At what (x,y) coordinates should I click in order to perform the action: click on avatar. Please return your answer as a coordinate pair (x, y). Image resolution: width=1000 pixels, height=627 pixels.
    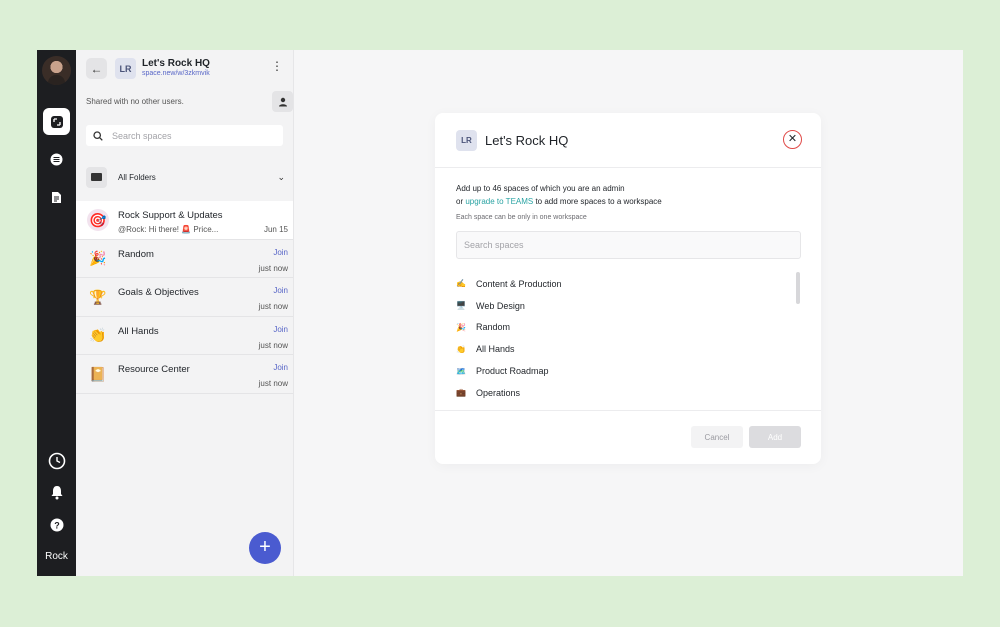
    Looking at the image, I should click on (56, 70).